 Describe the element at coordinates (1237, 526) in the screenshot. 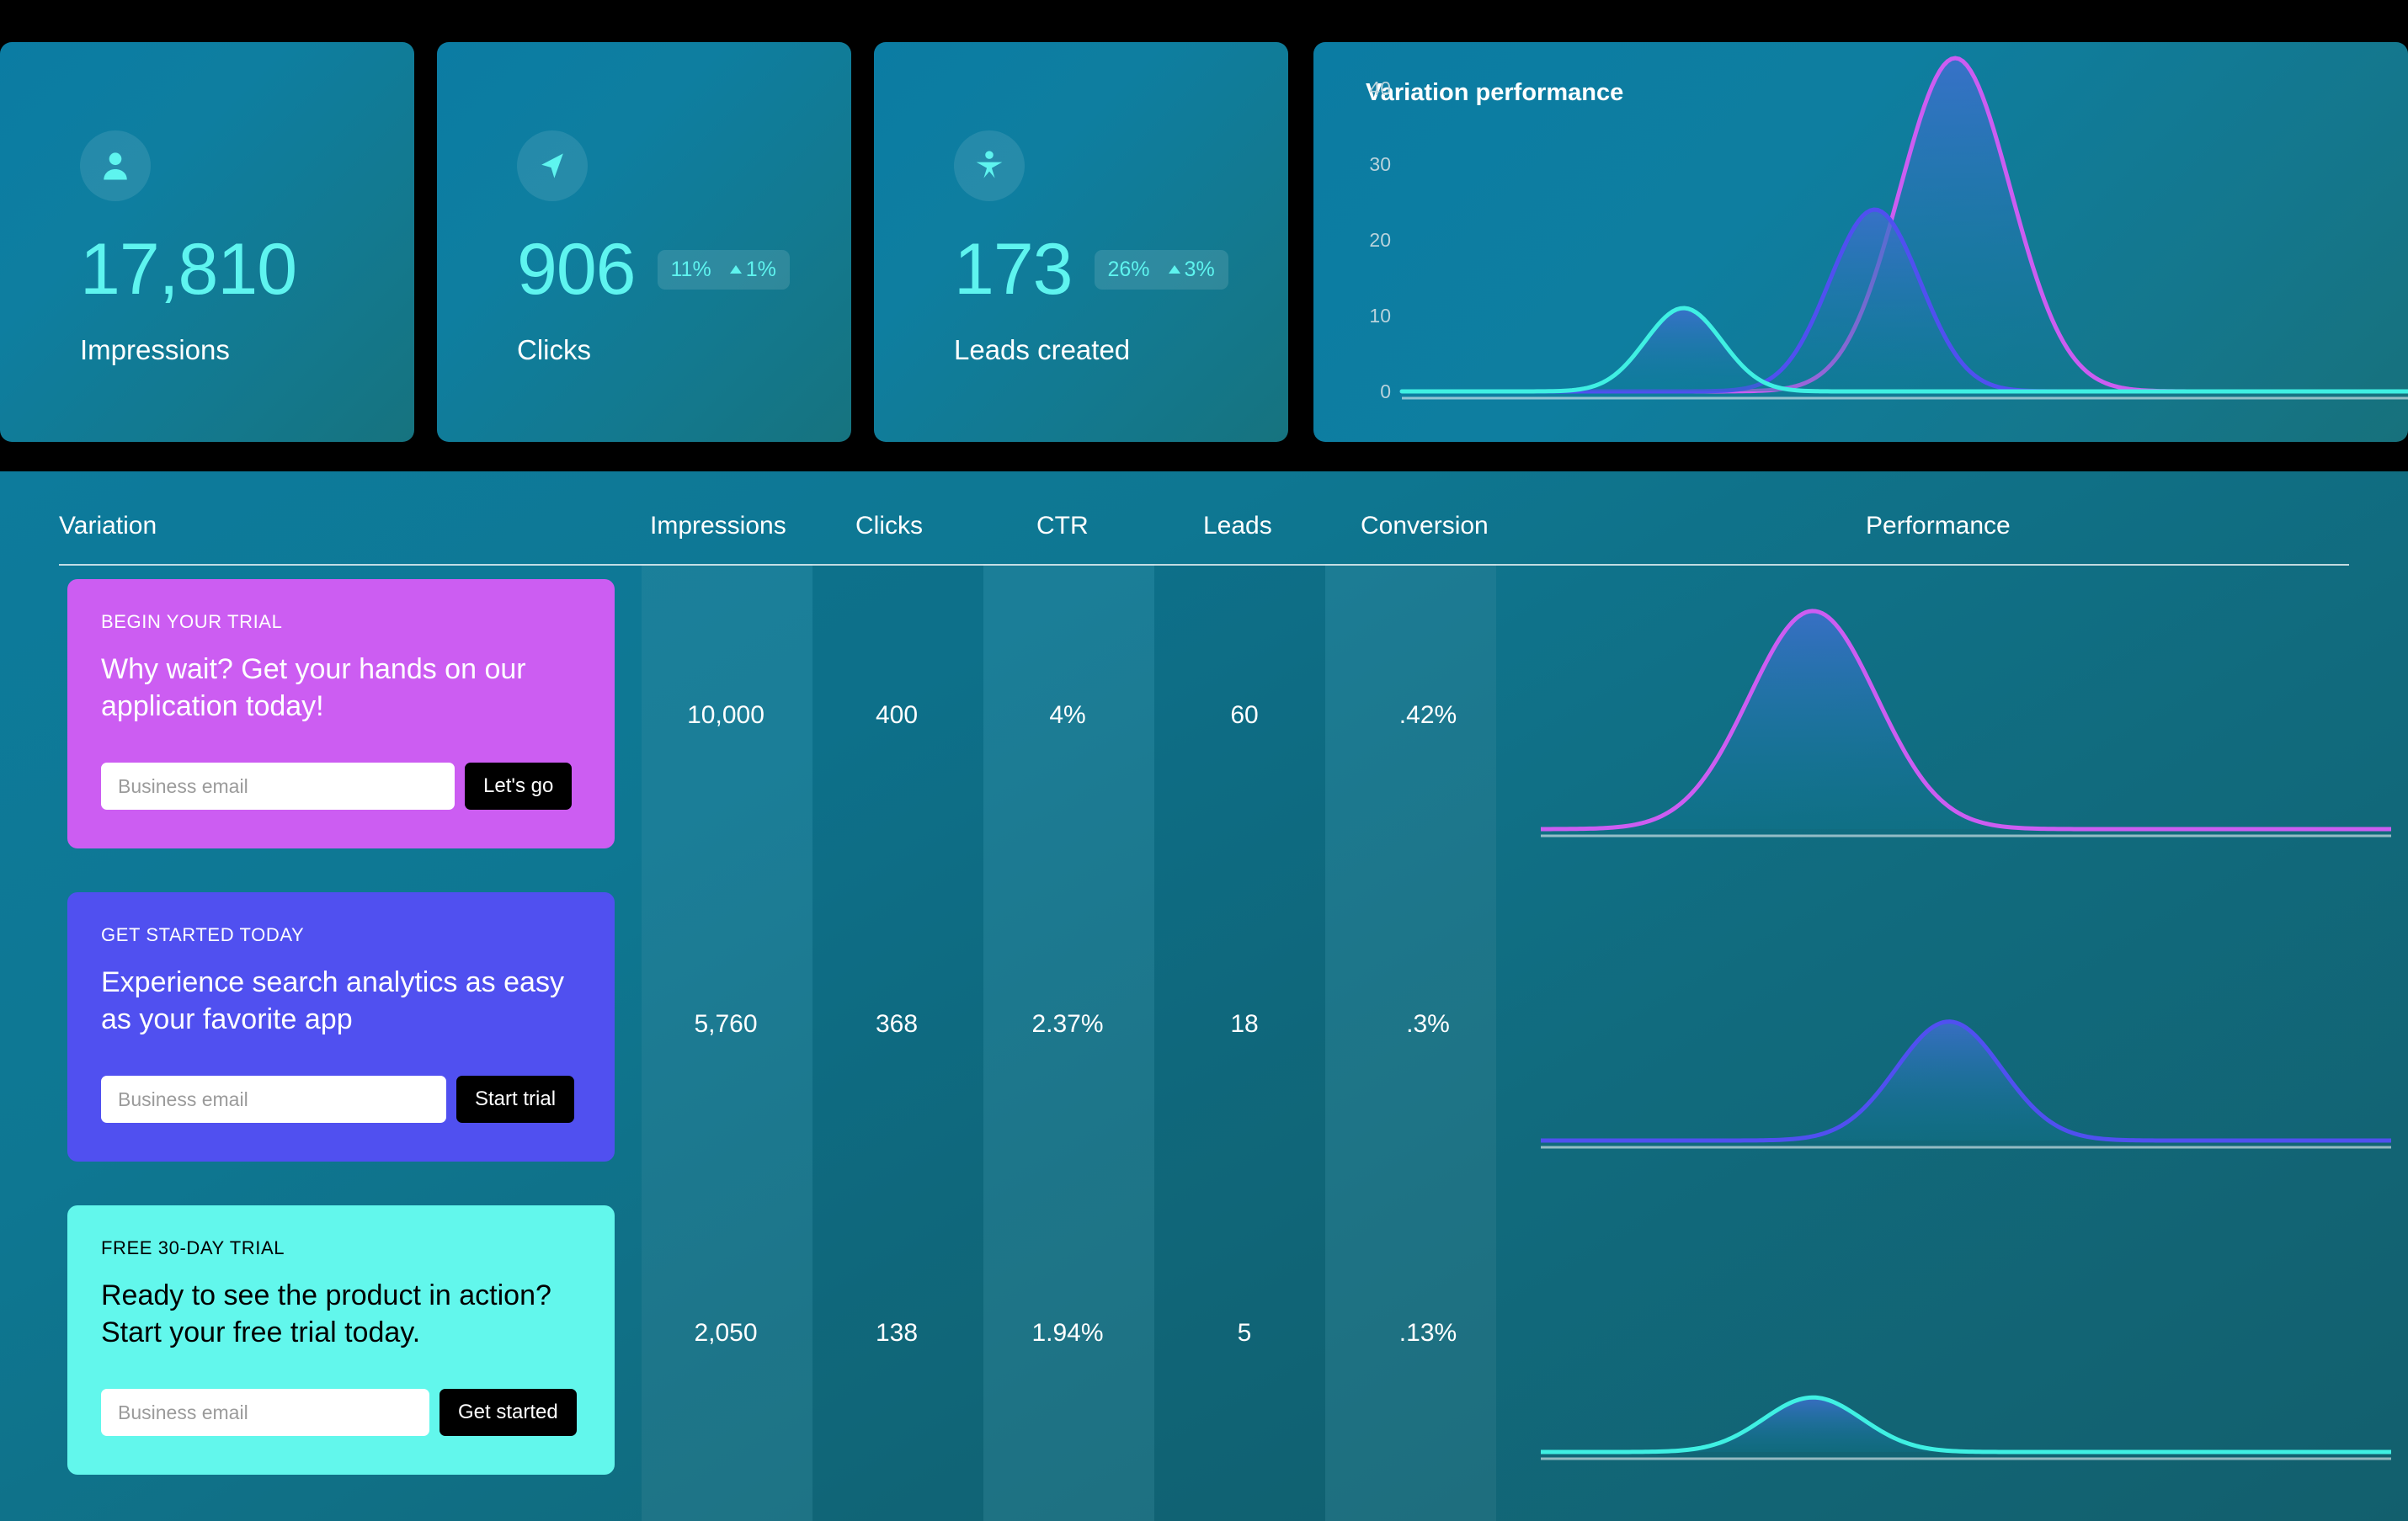

I see `column-header-leads: Leads` at that location.